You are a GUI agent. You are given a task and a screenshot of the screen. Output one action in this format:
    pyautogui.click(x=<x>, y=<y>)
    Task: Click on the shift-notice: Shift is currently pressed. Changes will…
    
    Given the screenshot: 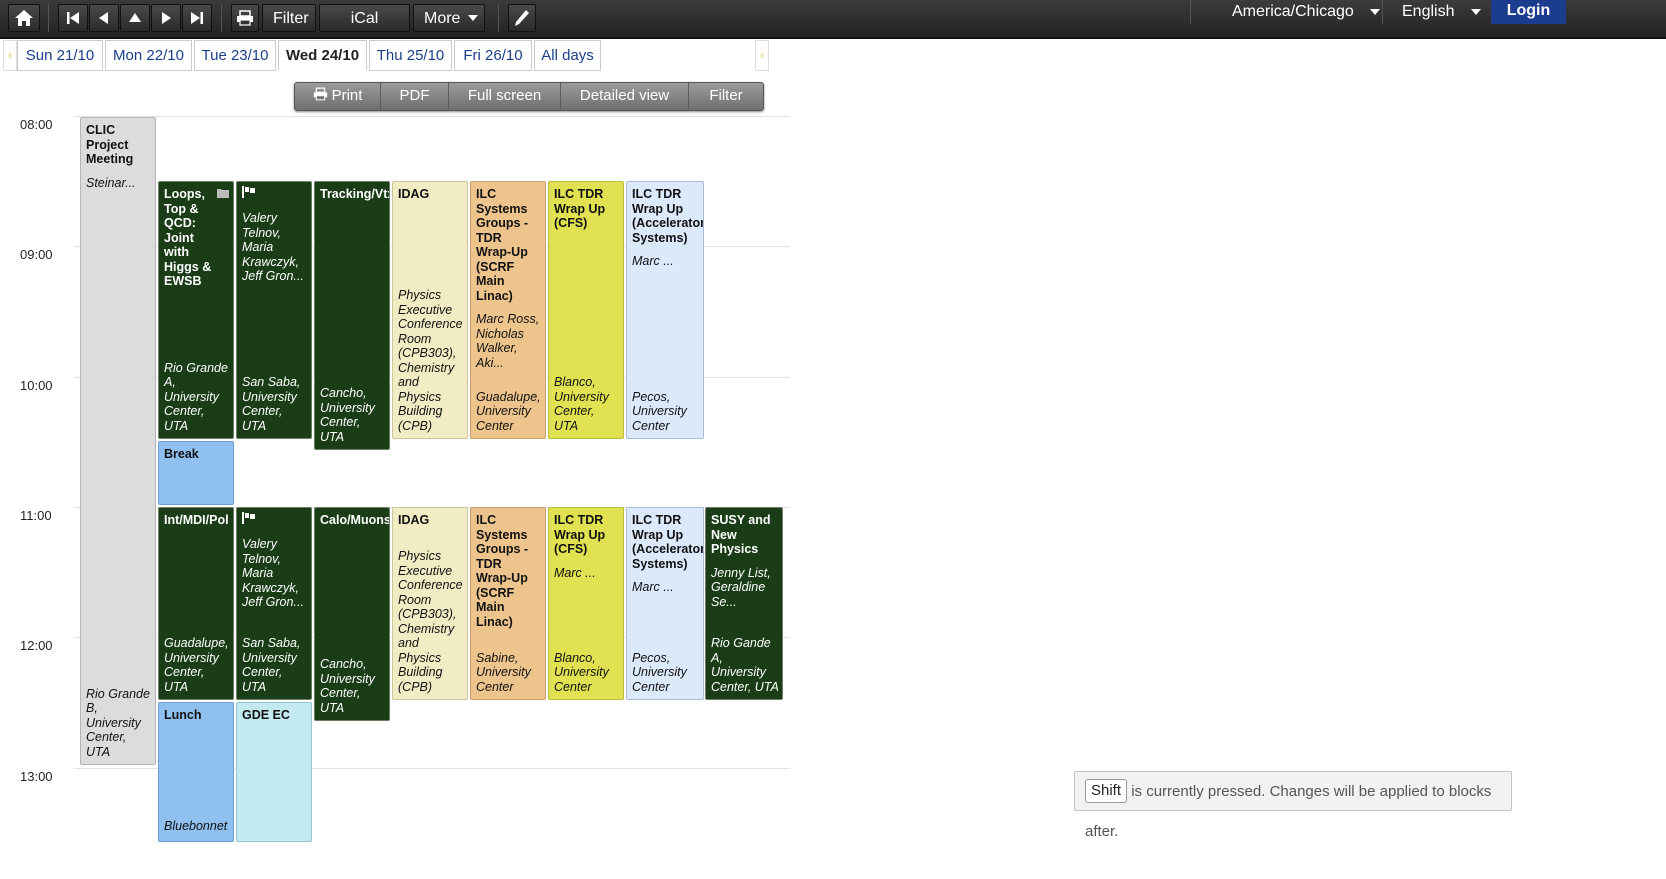 What is the action you would take?
    pyautogui.click(x=1293, y=805)
    